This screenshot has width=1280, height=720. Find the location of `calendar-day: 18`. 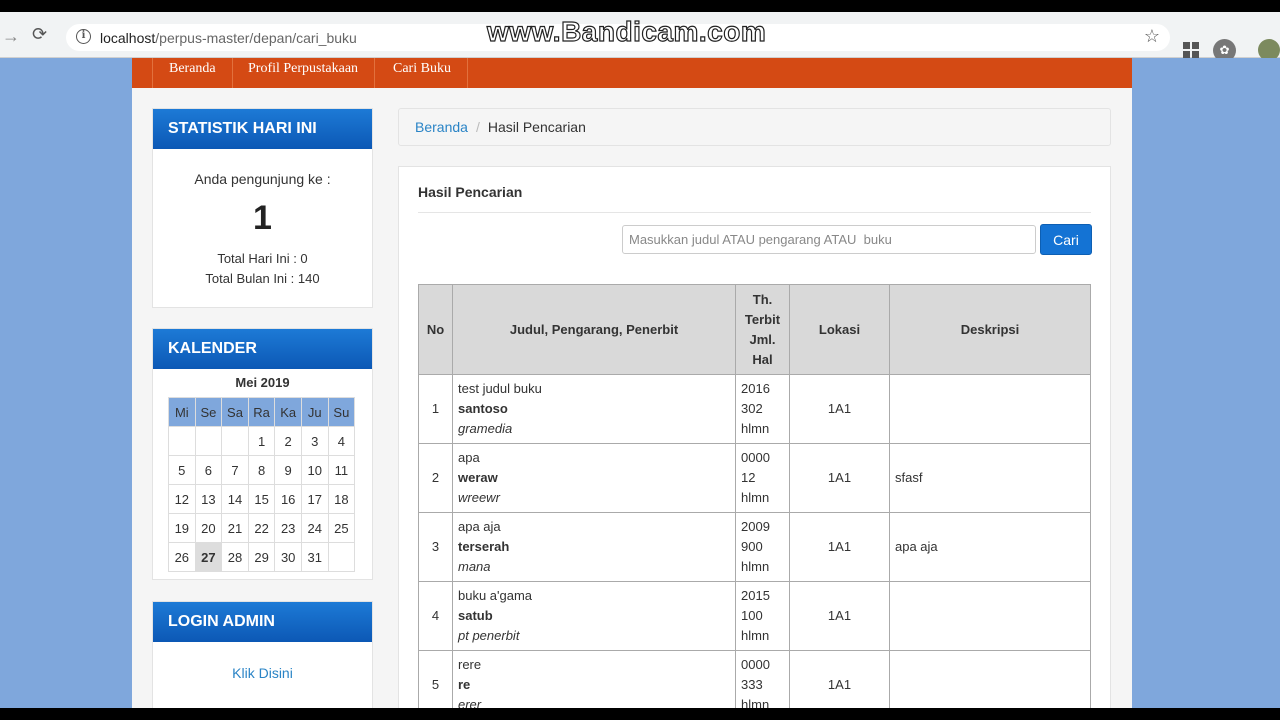

calendar-day: 18 is located at coordinates (341, 499).